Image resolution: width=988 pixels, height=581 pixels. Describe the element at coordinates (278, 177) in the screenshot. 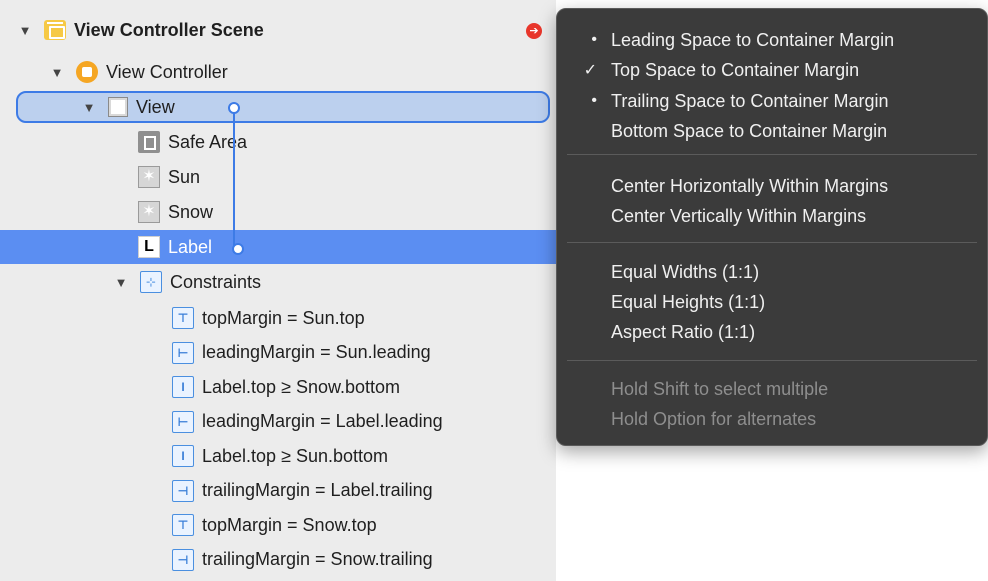

I see `outline-row-sun: ✶ Sun` at that location.